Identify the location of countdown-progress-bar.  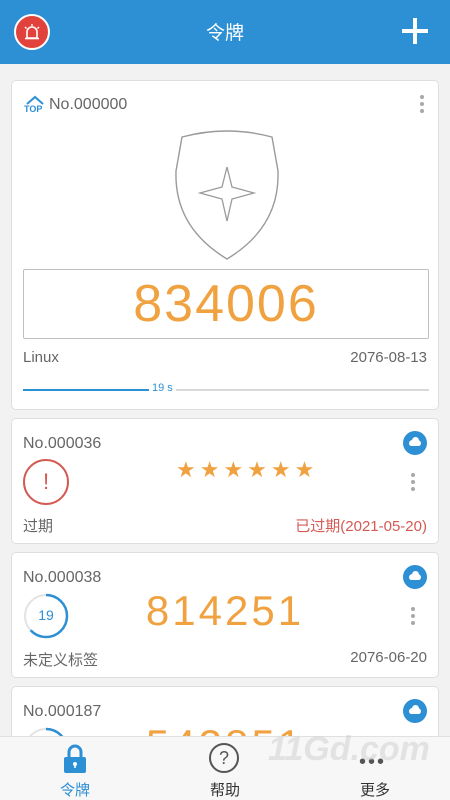
(226, 390).